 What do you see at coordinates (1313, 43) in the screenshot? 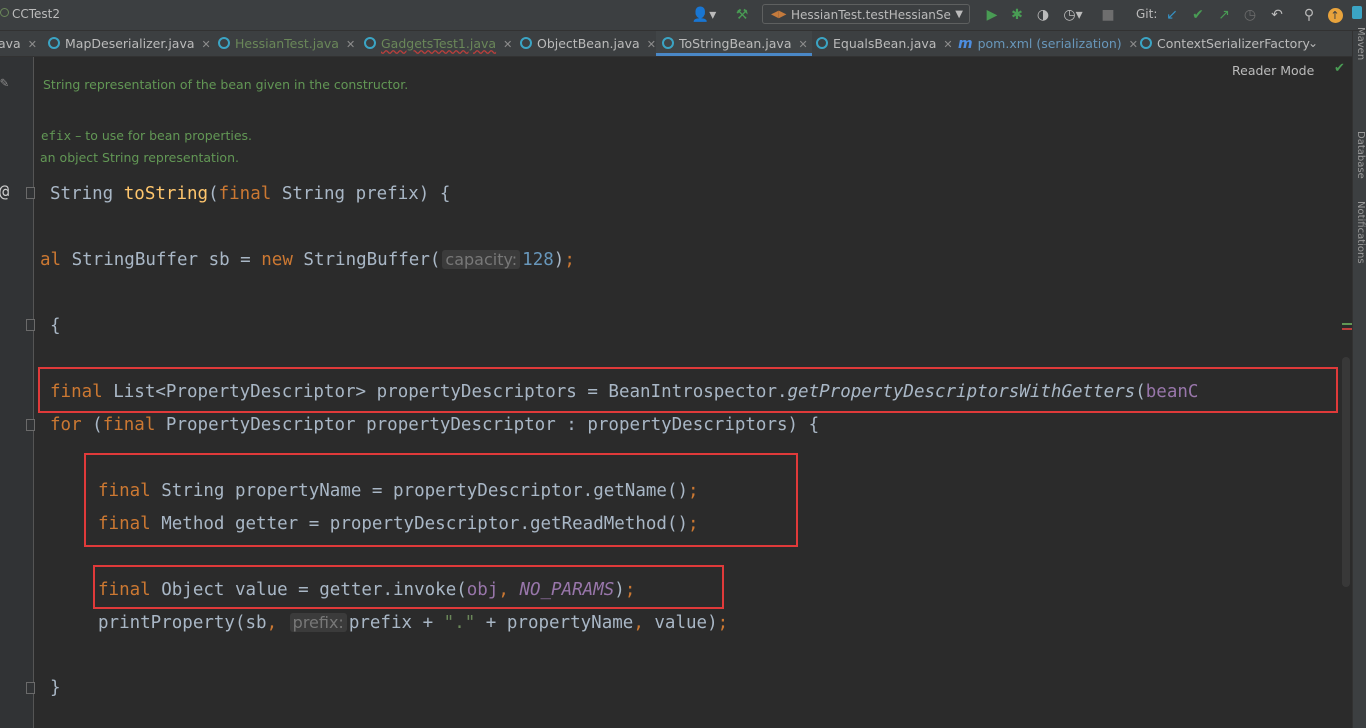
I see `tabs-dropdown-icon: ⌄` at bounding box center [1313, 43].